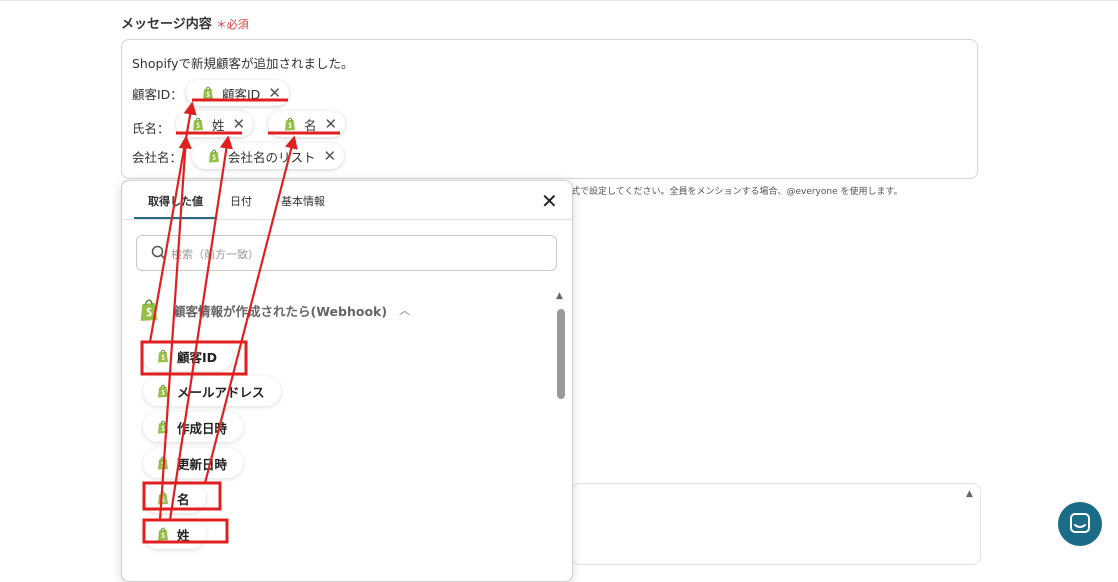  I want to click on variable-chip-first-name: 名 ✕, so click(307, 124).